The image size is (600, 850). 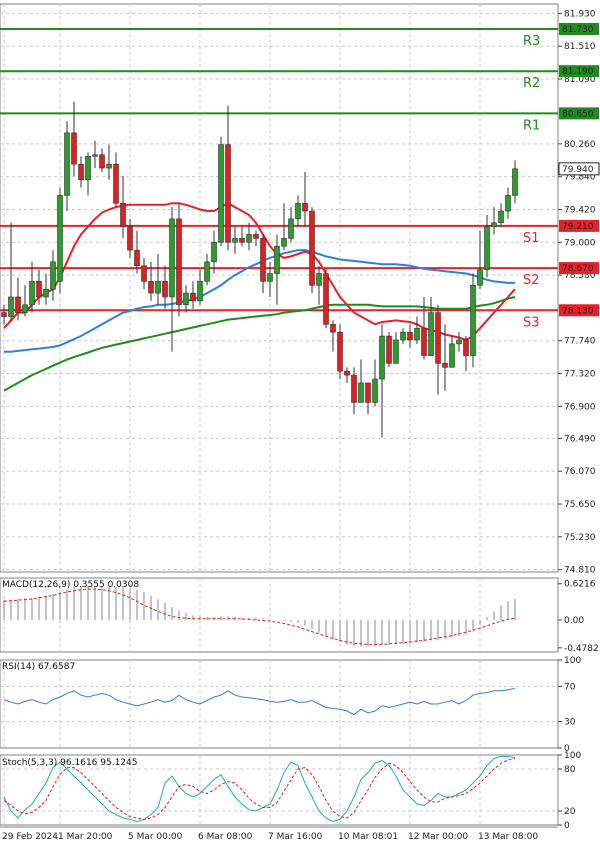 I want to click on price-tick-label: 79.420, so click(x=580, y=210).